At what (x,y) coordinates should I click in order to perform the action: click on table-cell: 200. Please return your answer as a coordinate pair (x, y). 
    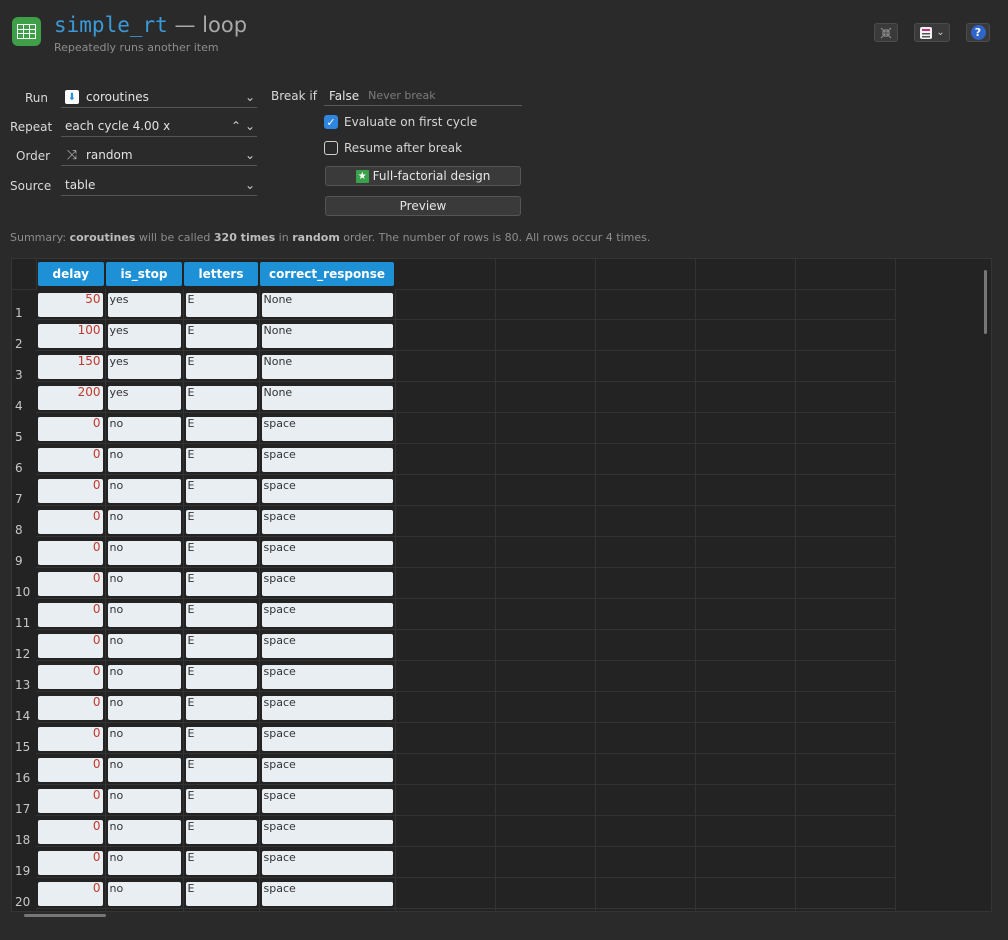
    Looking at the image, I should click on (71, 397).